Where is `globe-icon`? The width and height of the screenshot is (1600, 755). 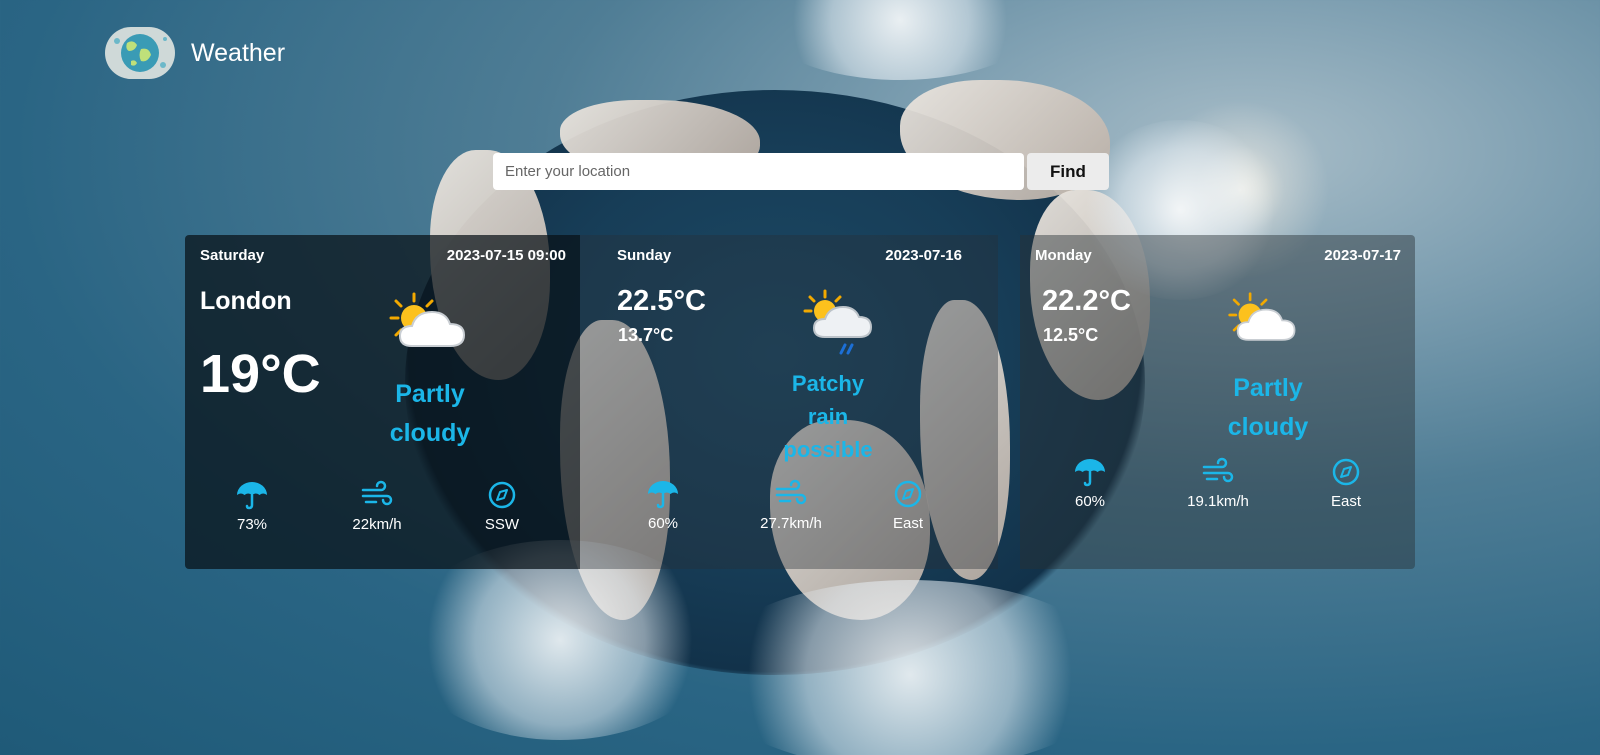
globe-icon is located at coordinates (140, 53).